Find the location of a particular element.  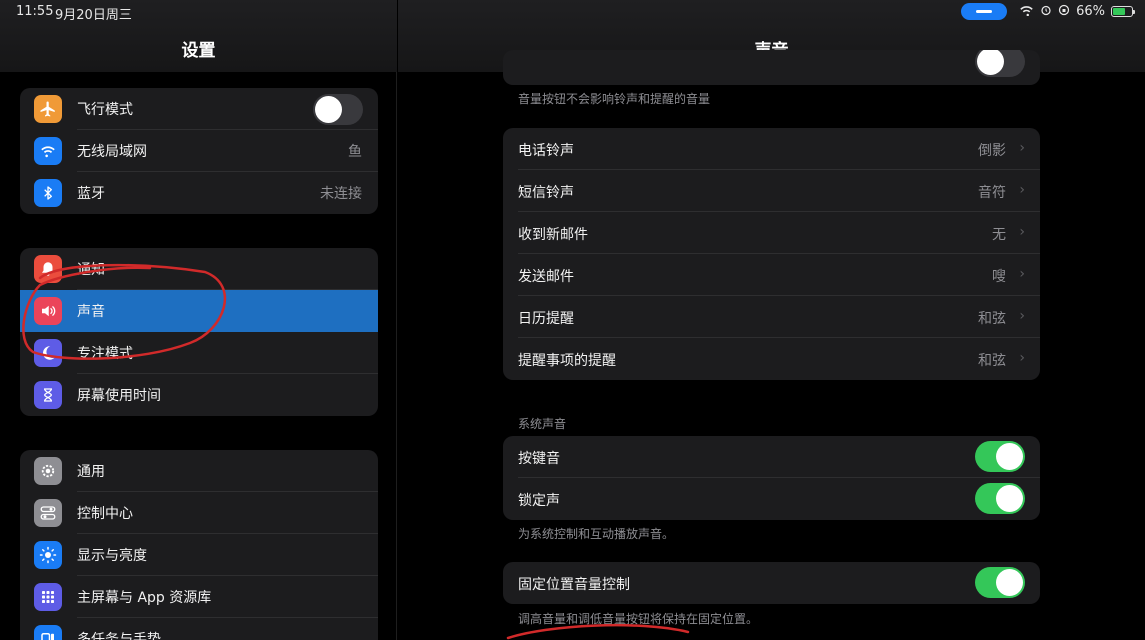

wifi-icon is located at coordinates (48, 151).